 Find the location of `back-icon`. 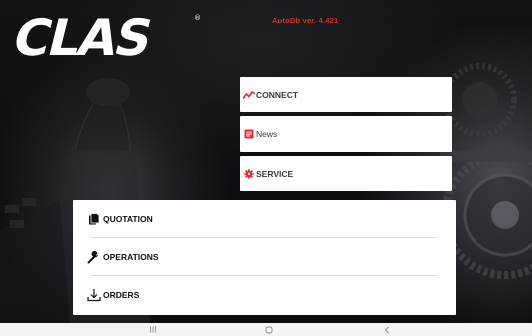

back-icon is located at coordinates (387, 330).